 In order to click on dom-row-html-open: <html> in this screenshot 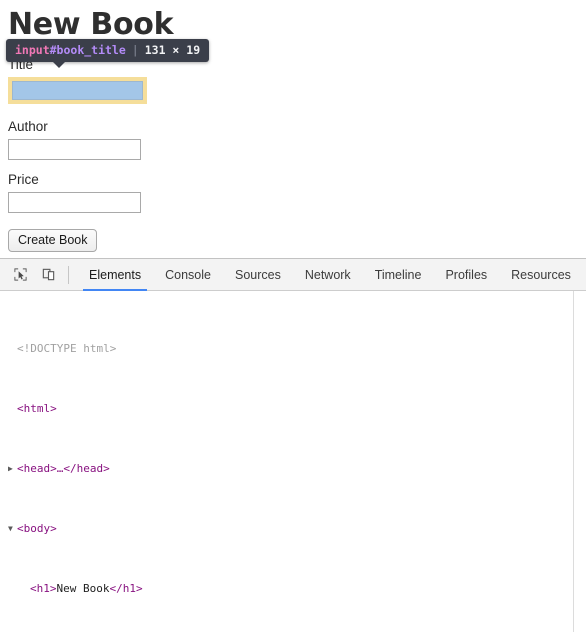, I will do `click(293, 408)`.